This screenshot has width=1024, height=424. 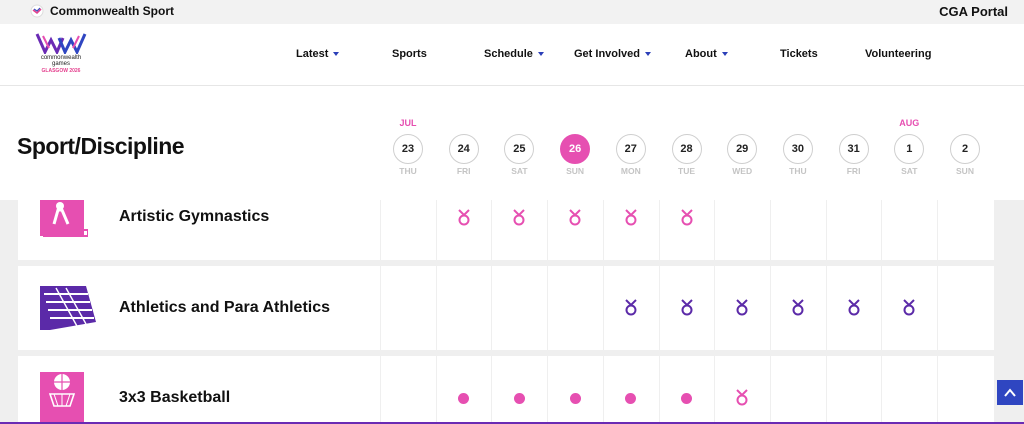 I want to click on nav-label: About, so click(x=701, y=54).